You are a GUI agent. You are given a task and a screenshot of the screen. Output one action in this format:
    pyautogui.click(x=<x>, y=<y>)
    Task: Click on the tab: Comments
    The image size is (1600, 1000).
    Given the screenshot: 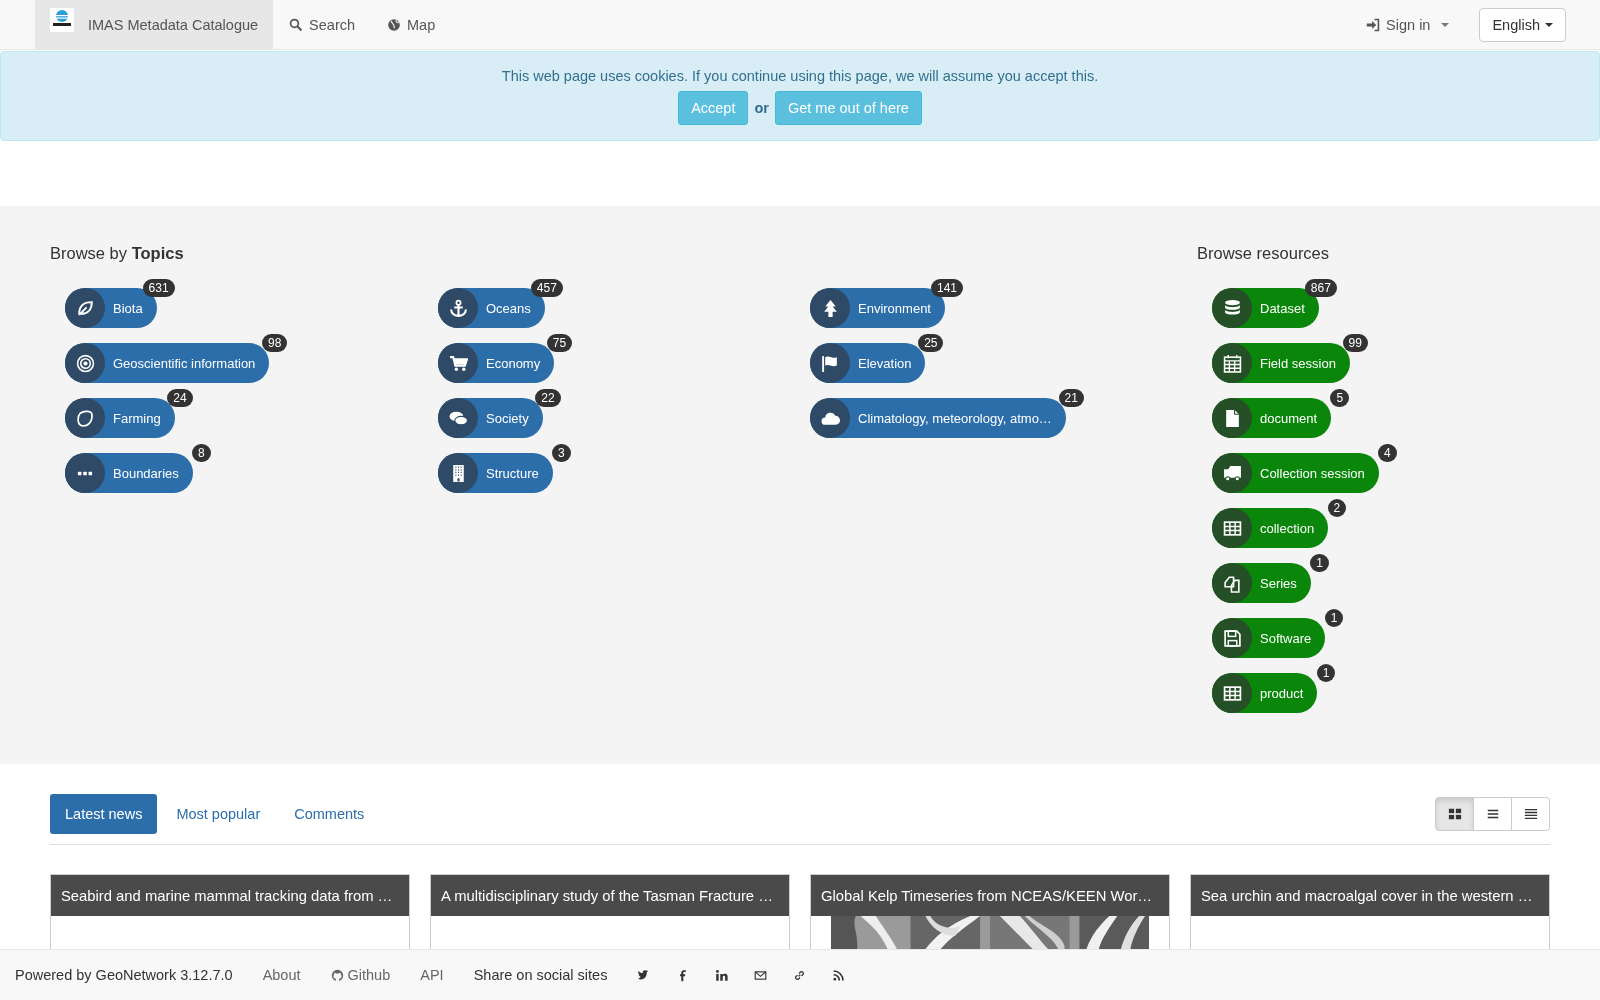 What is the action you would take?
    pyautogui.click(x=329, y=814)
    